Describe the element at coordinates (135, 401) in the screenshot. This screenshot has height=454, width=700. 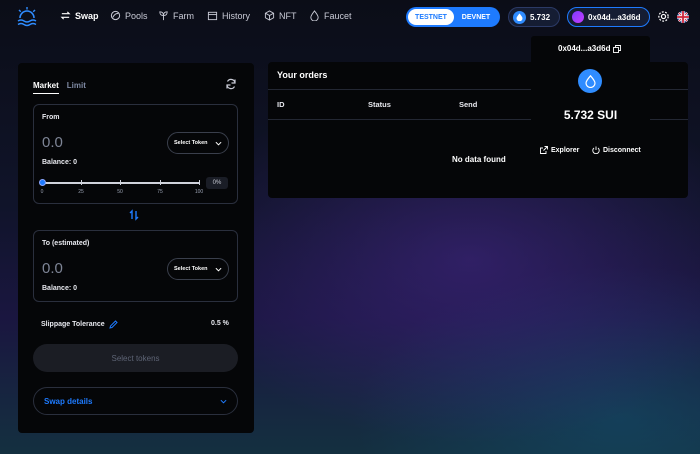
I see `swap-details-toggle: Swap details` at that location.